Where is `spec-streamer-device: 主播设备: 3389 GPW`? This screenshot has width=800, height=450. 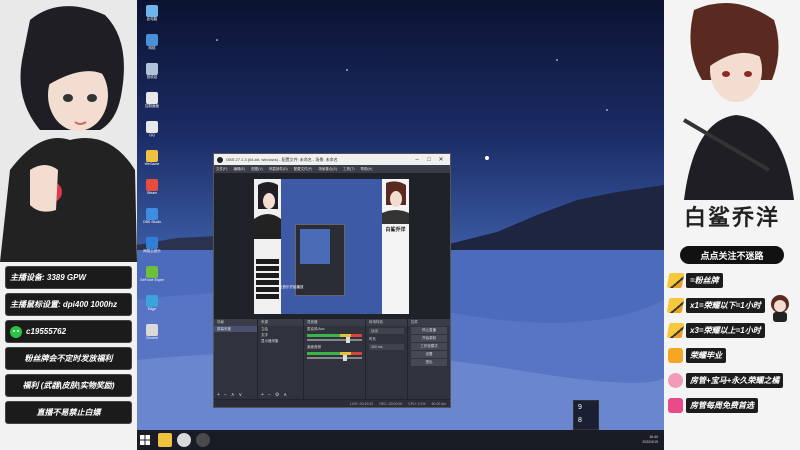
spec-streamer-device: 主播设备: 3389 GPW is located at coordinates (68, 277).